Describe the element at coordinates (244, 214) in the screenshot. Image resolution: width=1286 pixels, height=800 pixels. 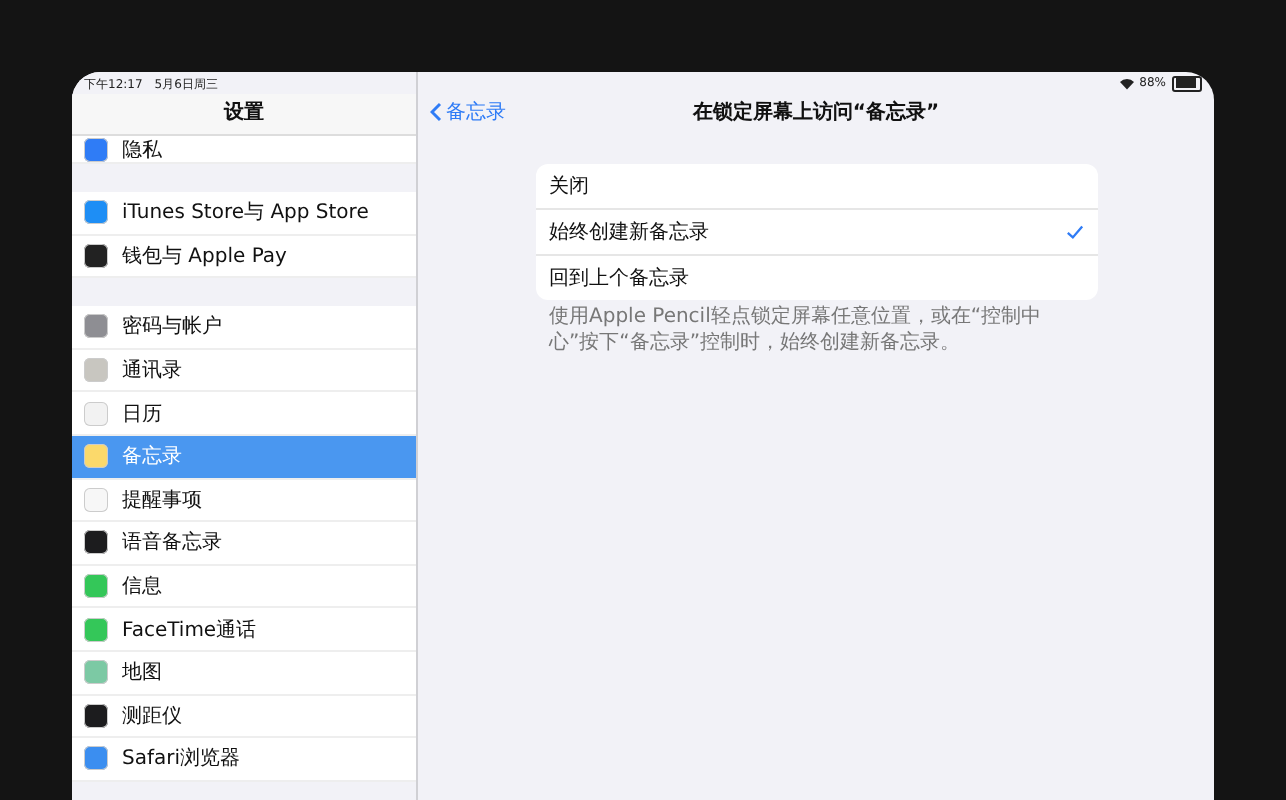
I see `sidebar-item: iTunes Store与 App Store` at that location.